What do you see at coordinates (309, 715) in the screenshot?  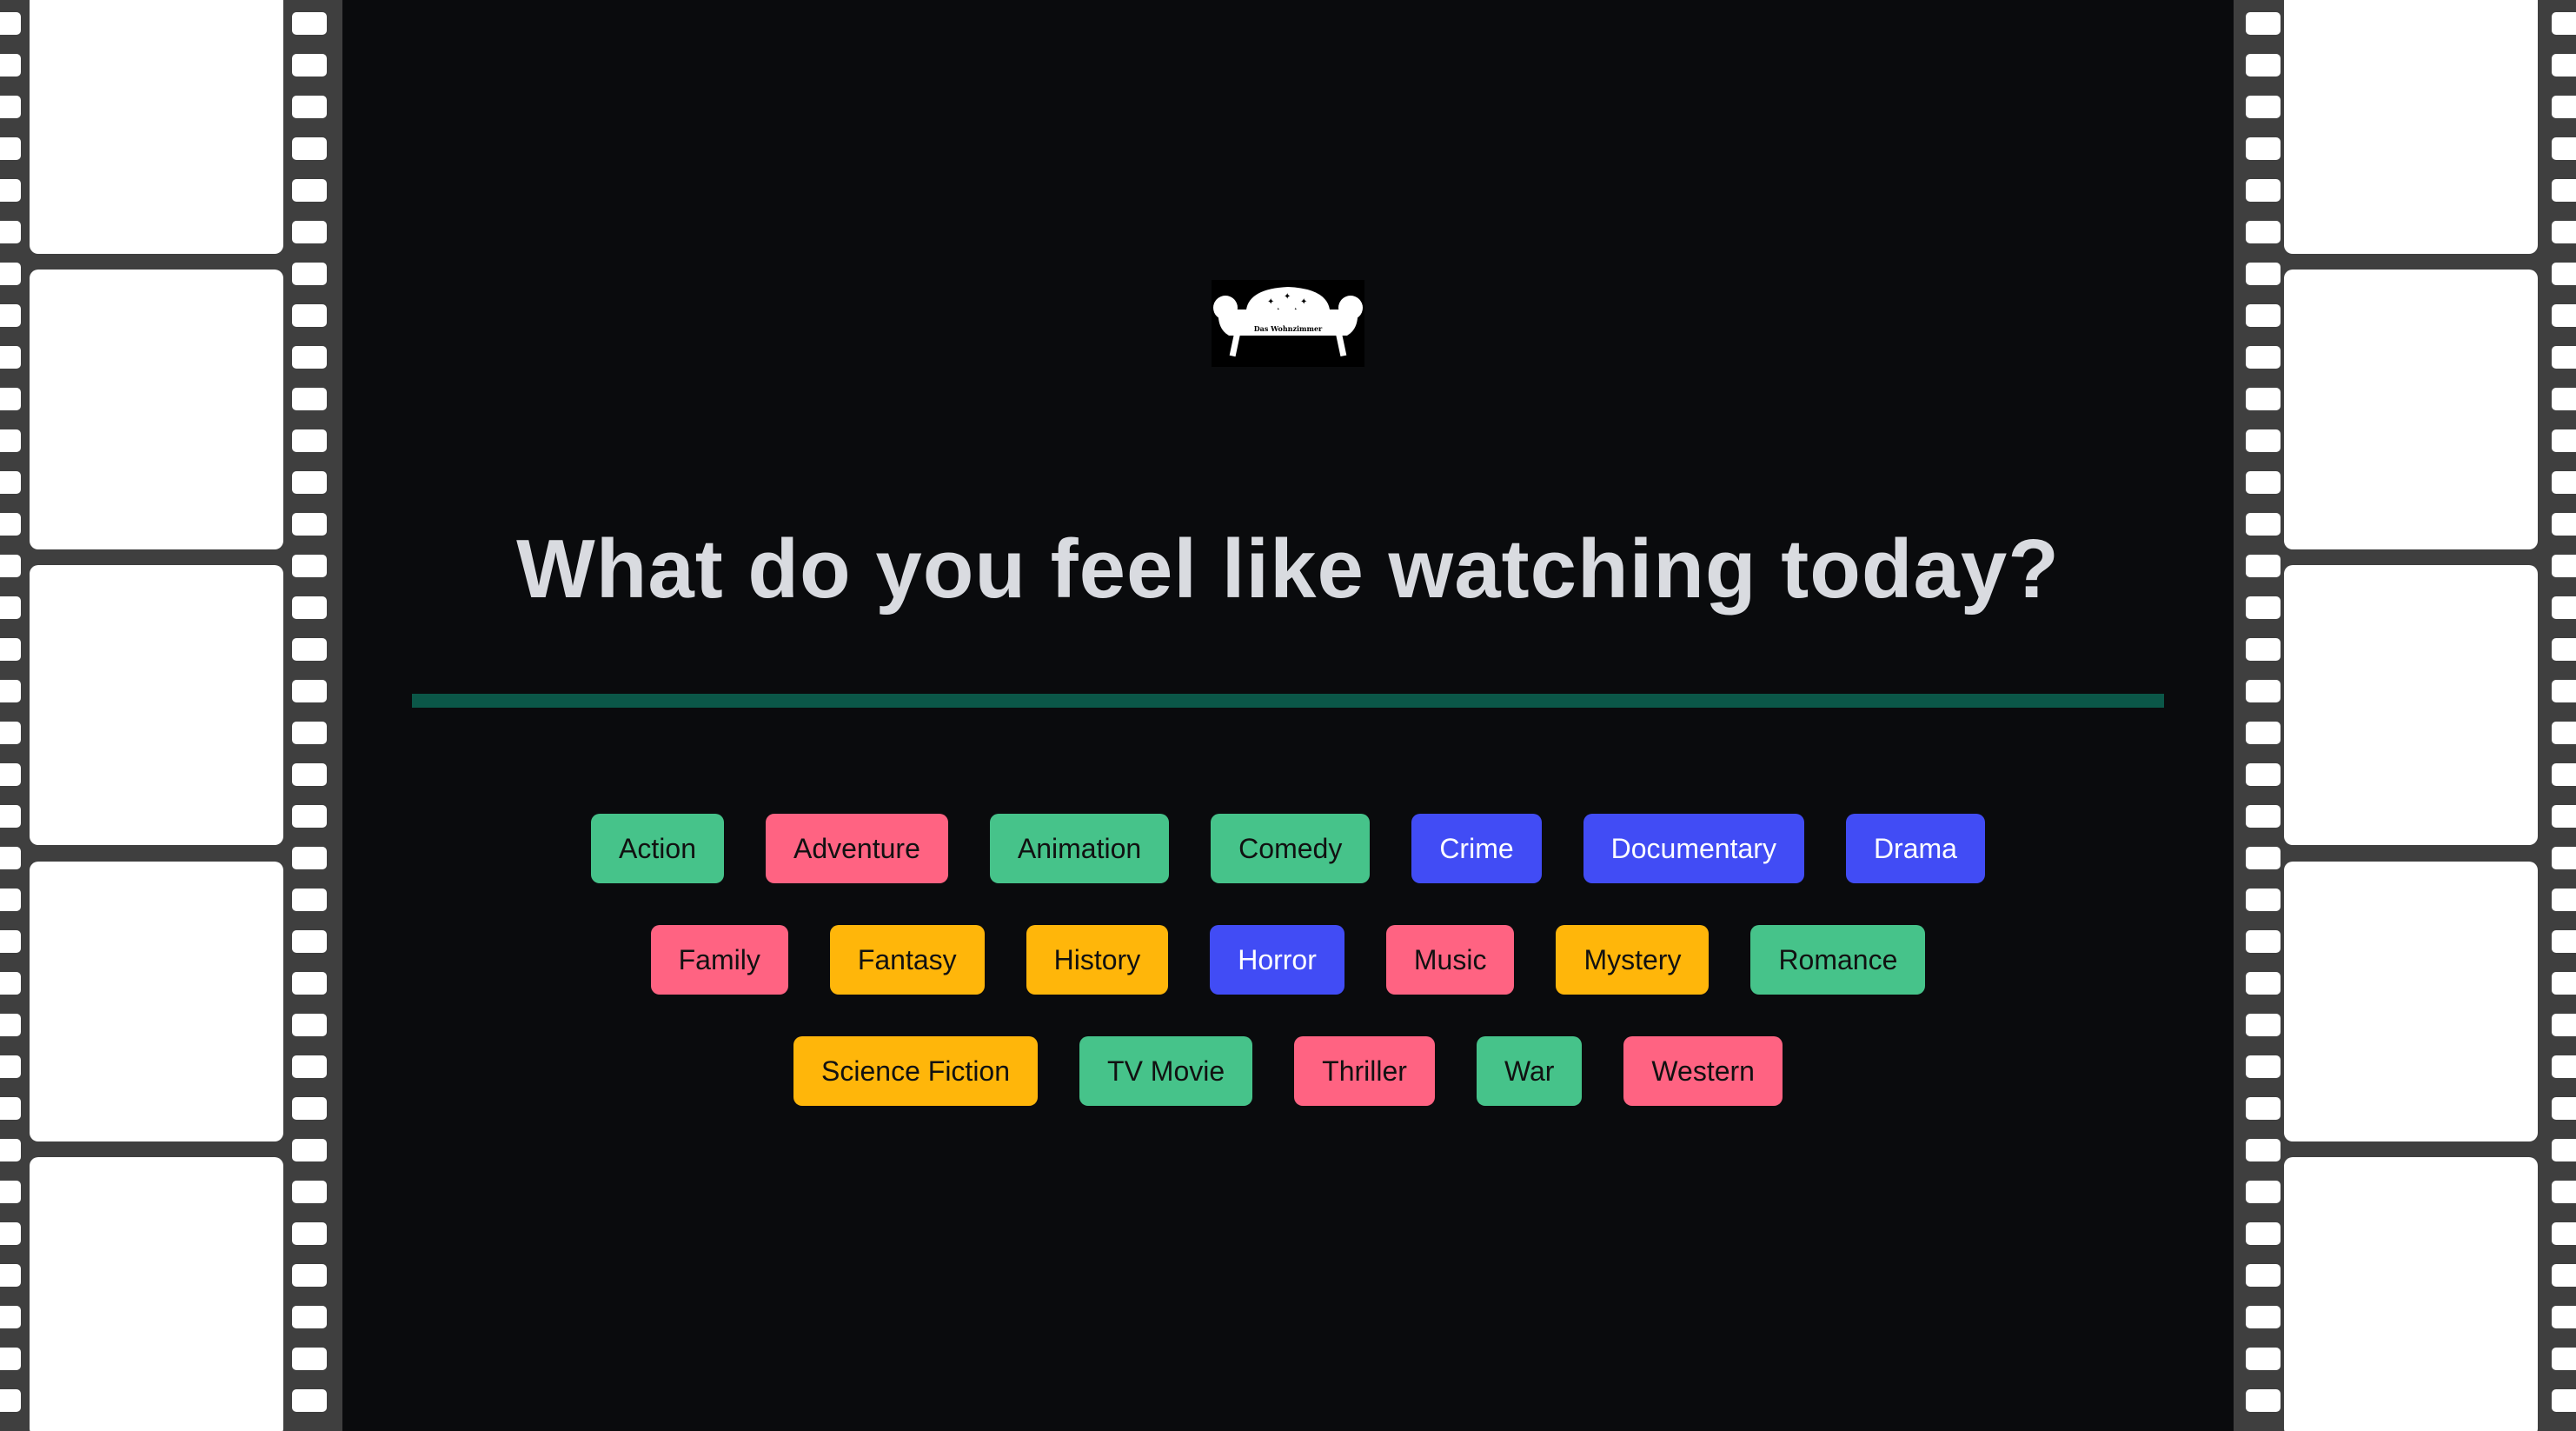 I see `film-perforations-left-inner` at bounding box center [309, 715].